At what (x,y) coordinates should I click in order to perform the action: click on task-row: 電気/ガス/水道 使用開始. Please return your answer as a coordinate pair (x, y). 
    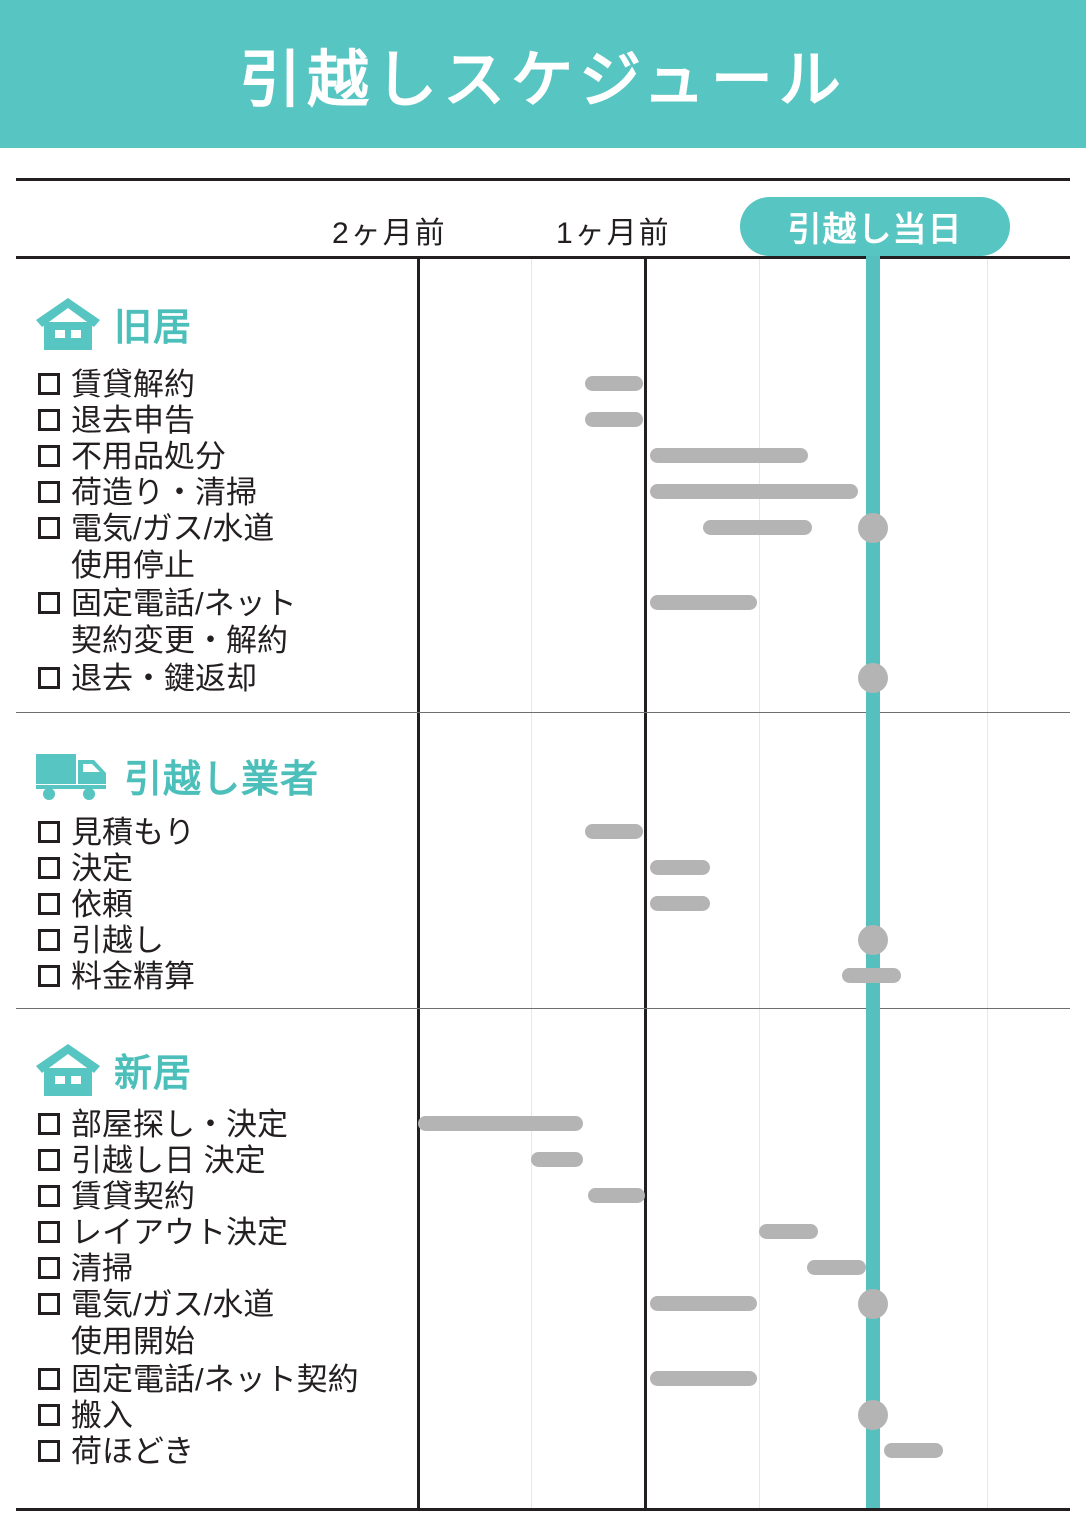
    Looking at the image, I should click on (156, 1323).